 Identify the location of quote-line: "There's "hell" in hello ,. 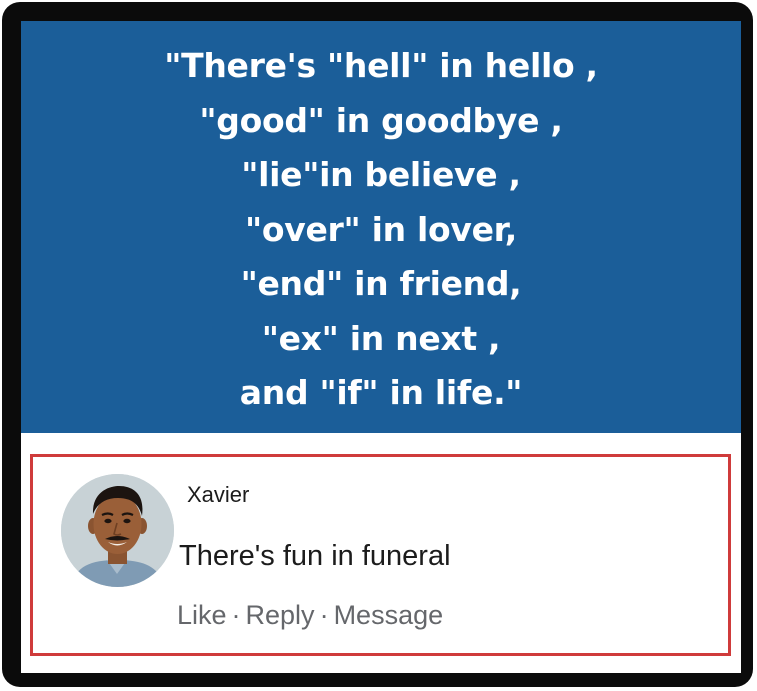
(381, 65).